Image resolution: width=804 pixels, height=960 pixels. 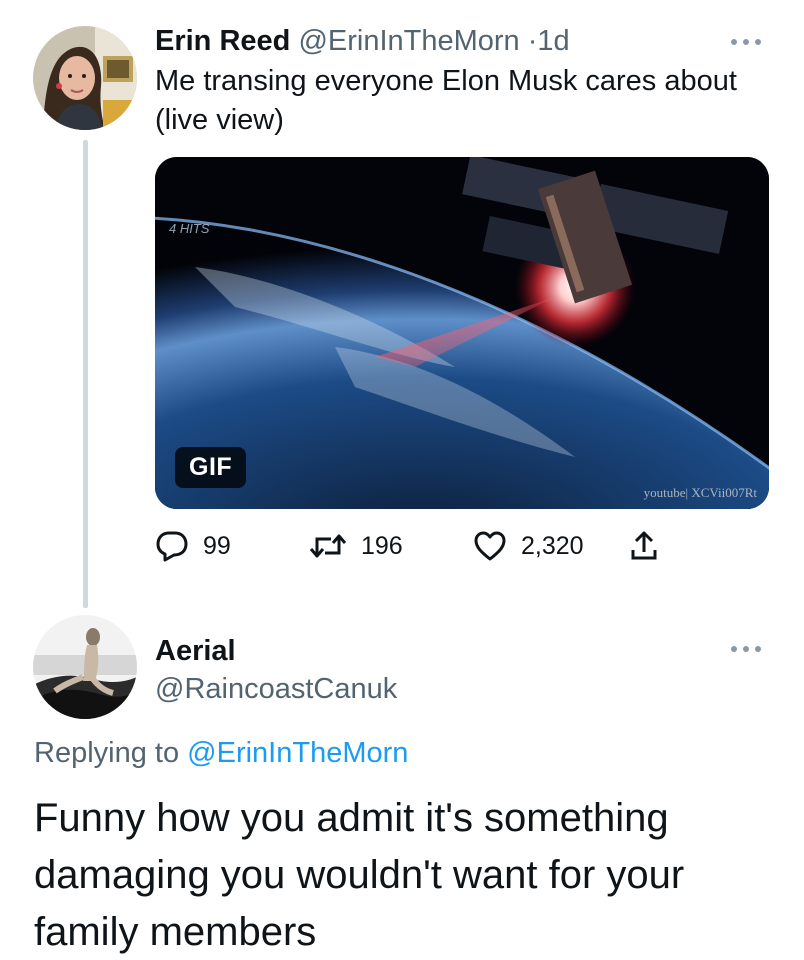 What do you see at coordinates (276, 689) in the screenshot?
I see `tweet2-author-handle: @RaincoastCanuk` at bounding box center [276, 689].